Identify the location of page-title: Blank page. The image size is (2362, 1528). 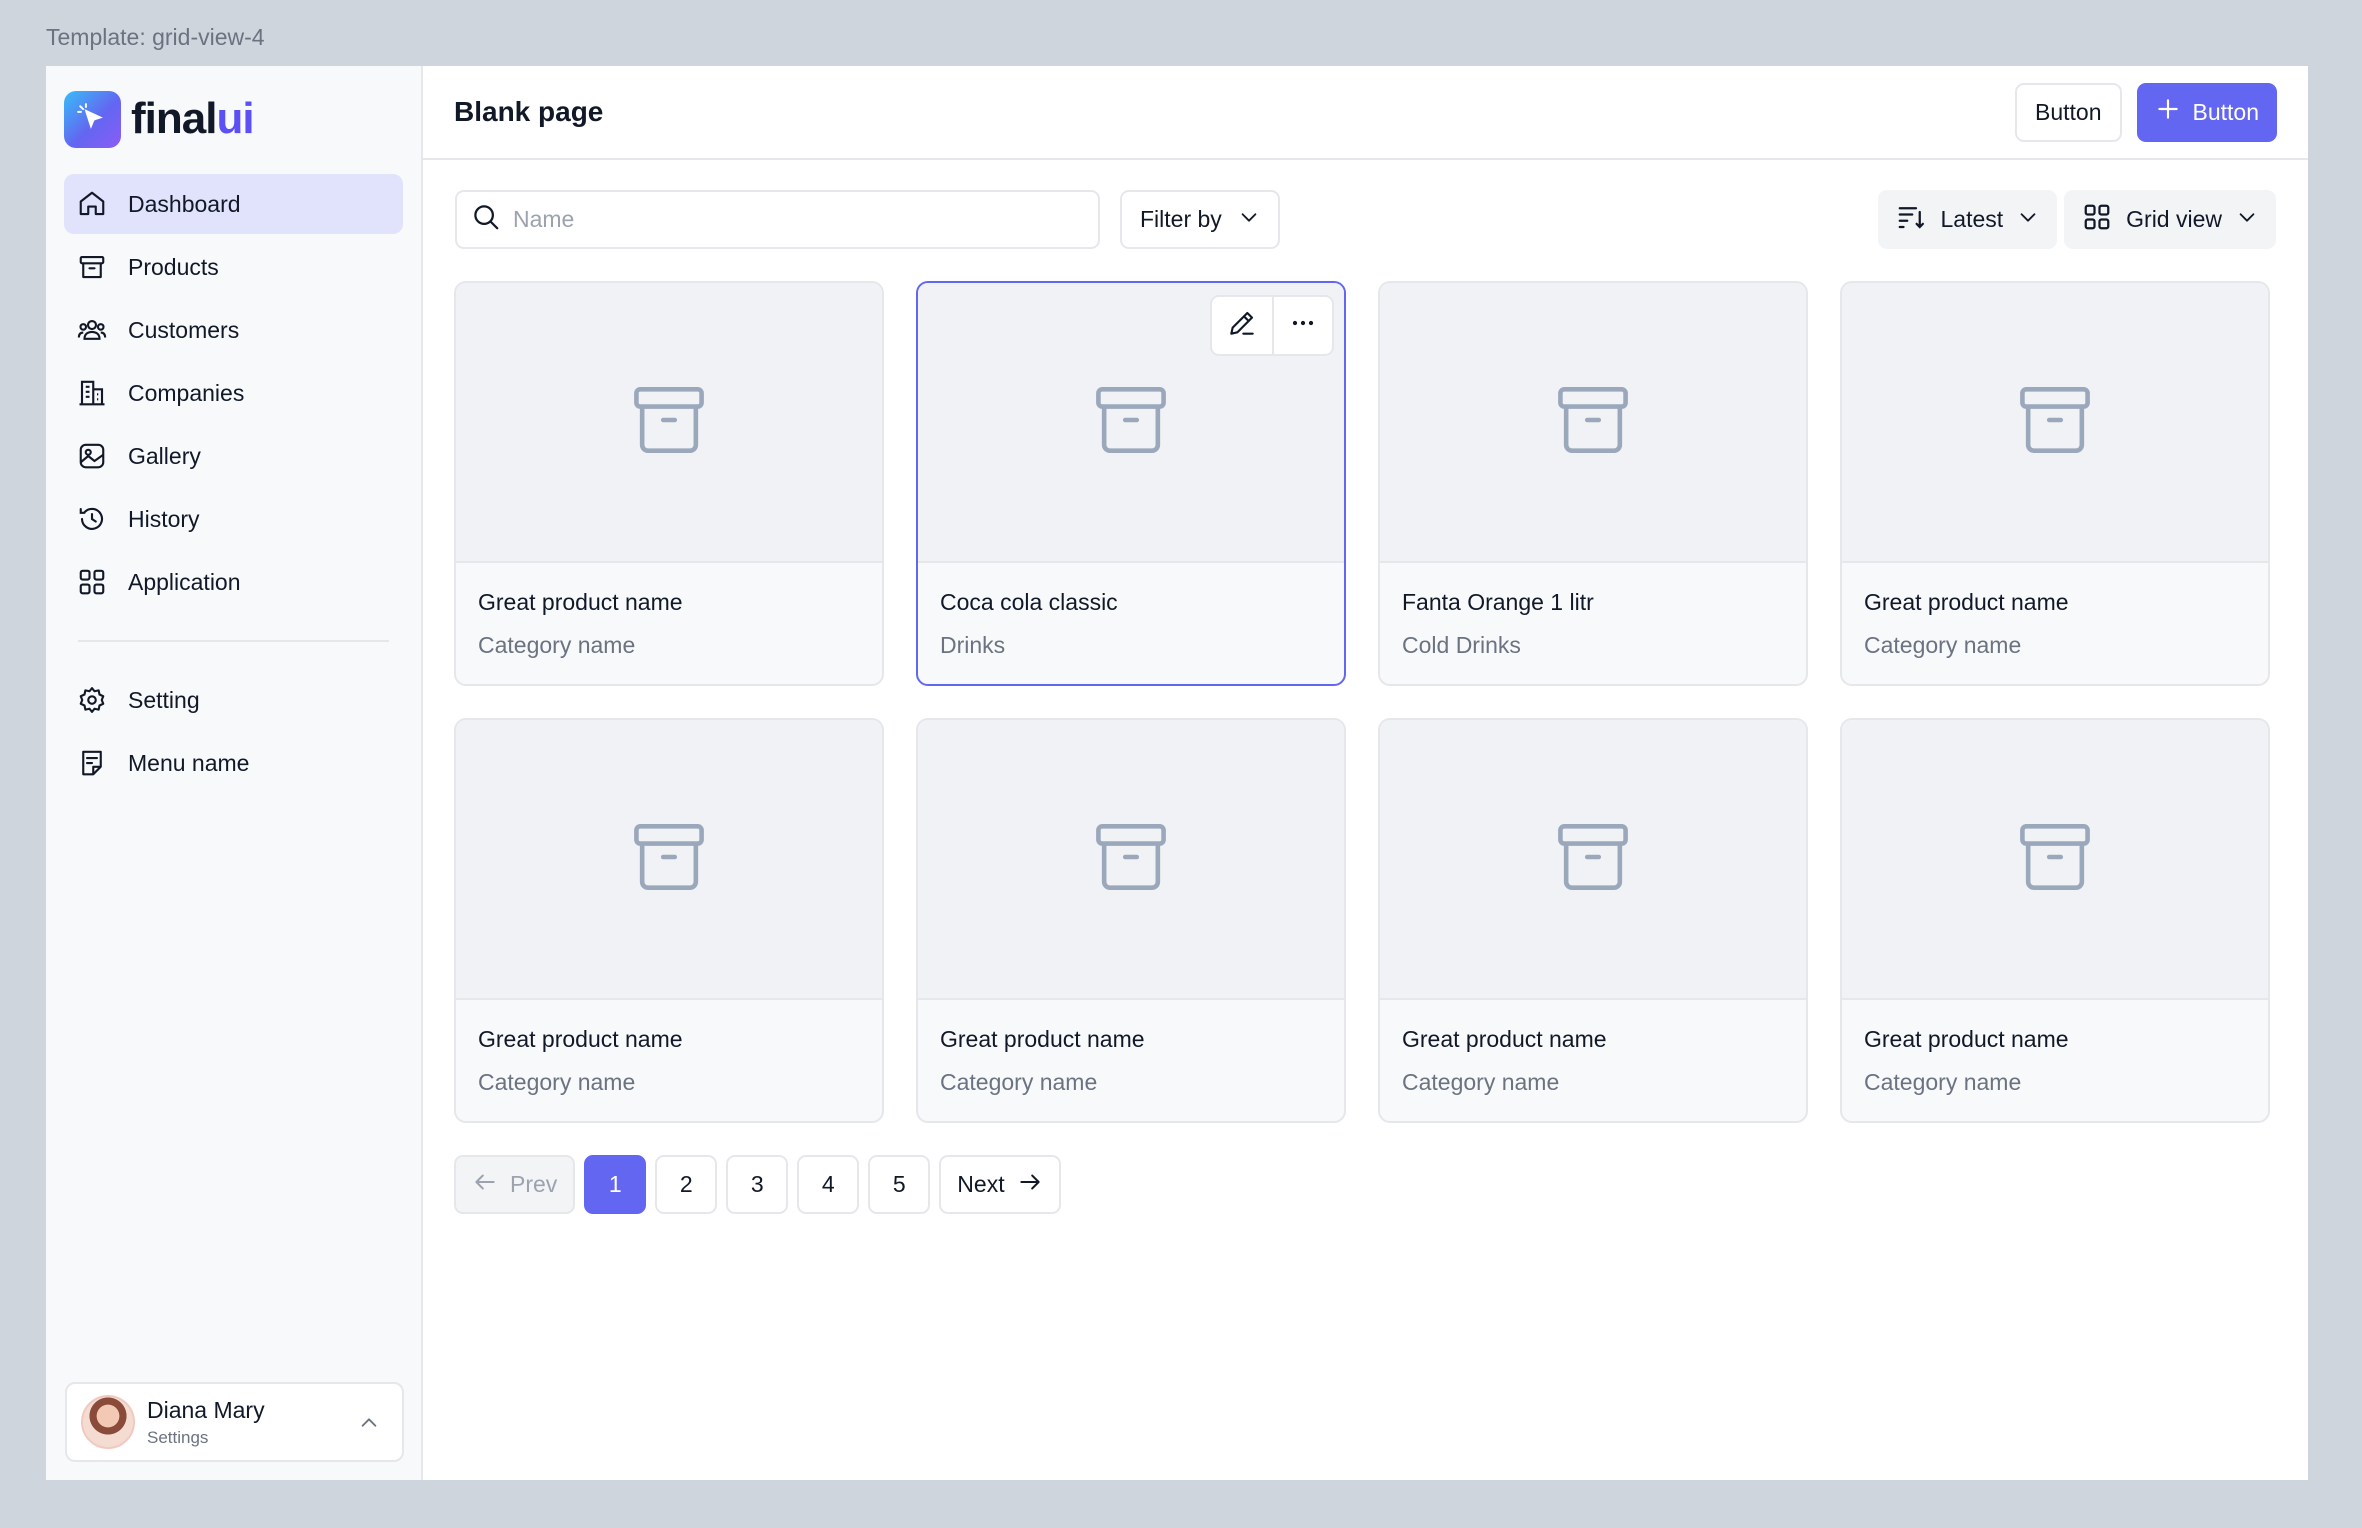
(529, 111).